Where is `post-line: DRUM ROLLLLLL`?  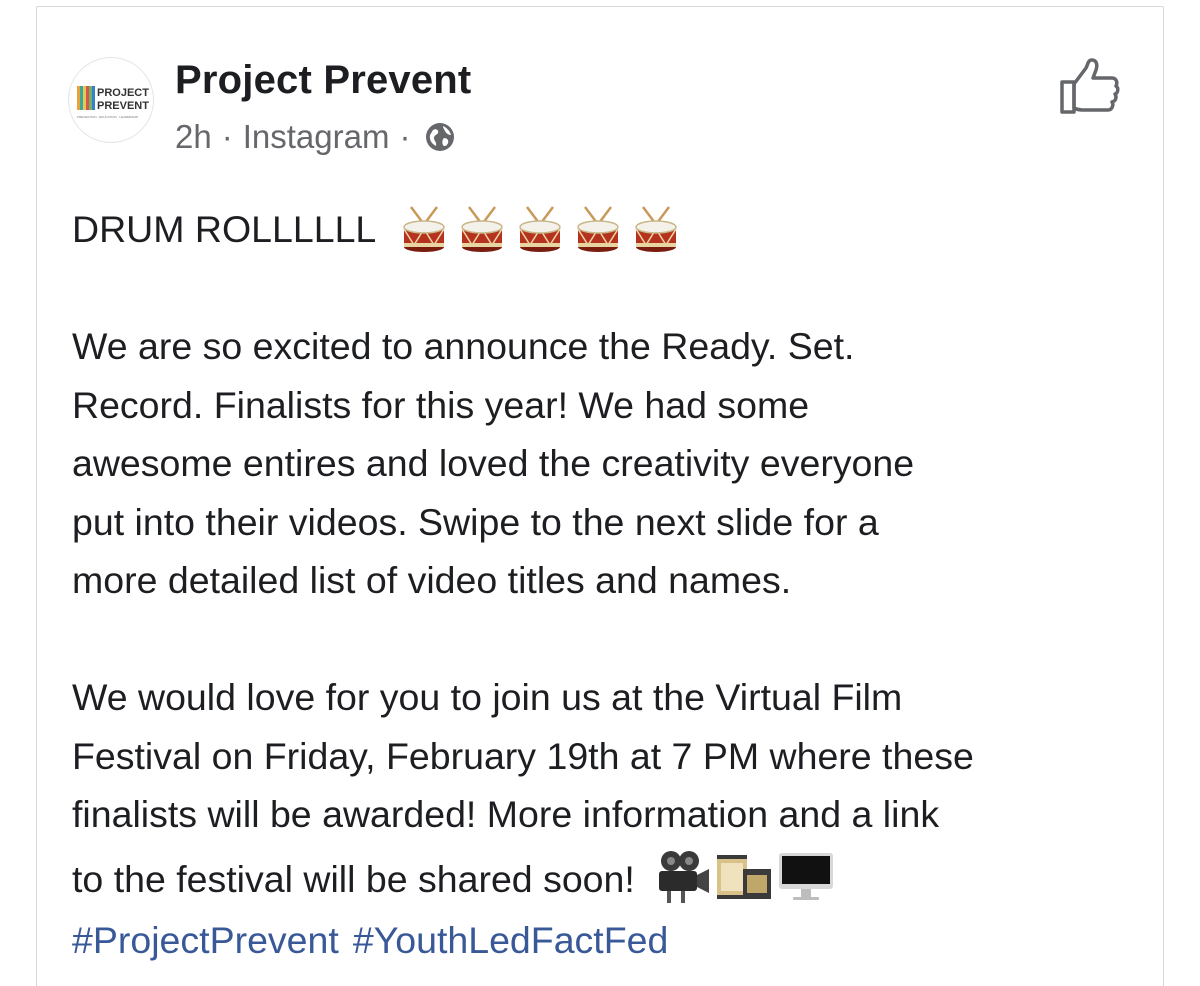 post-line: DRUM ROLLLLLL is located at coordinates (223, 229).